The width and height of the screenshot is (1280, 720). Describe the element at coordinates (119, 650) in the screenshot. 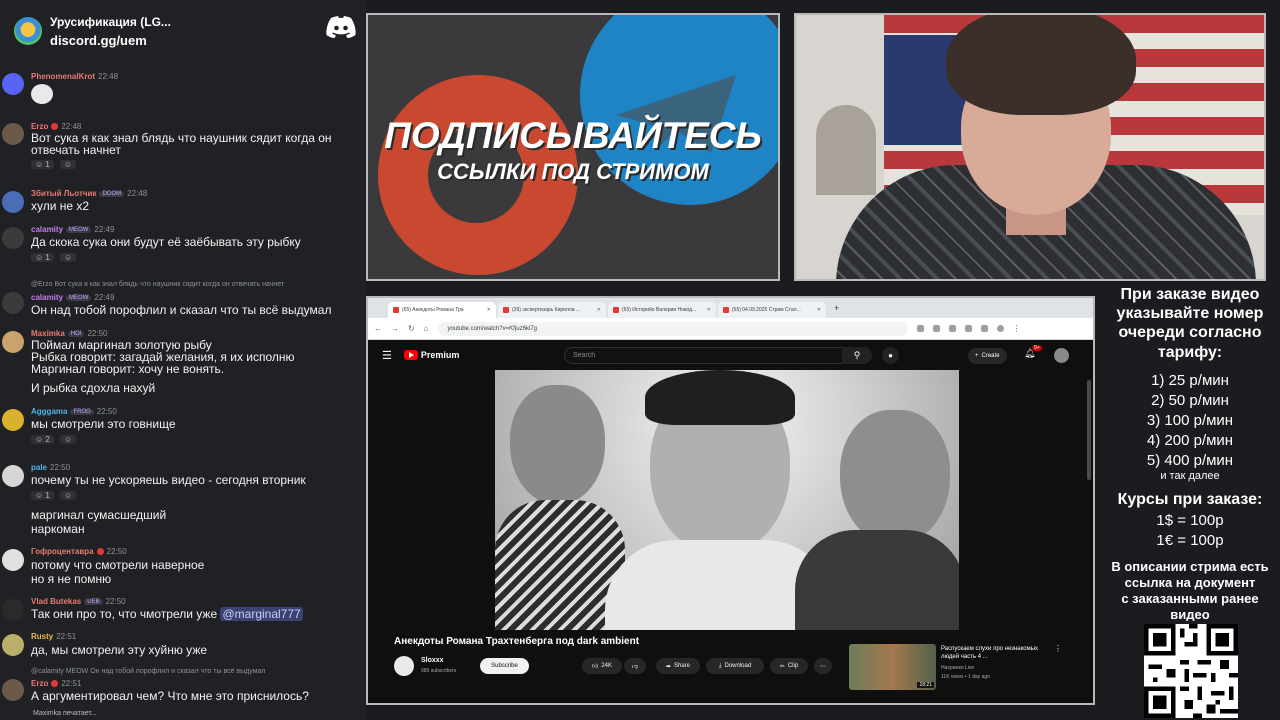

I see `message-text: да, мы смотрели эту хуйню уже` at that location.